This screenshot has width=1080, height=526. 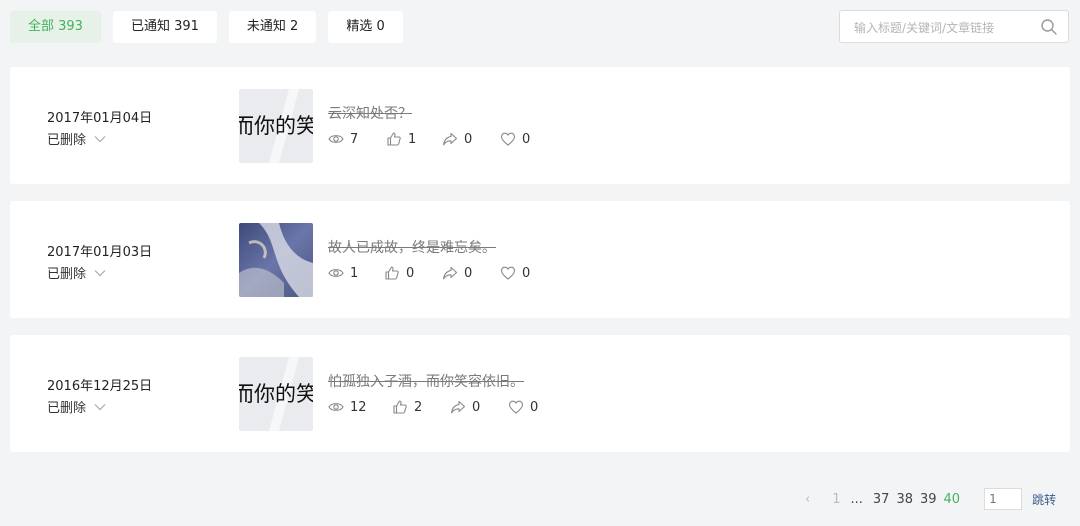 I want to click on pagination: ‹ 1 ... 37 38 39 40 跳转, so click(x=930, y=499).